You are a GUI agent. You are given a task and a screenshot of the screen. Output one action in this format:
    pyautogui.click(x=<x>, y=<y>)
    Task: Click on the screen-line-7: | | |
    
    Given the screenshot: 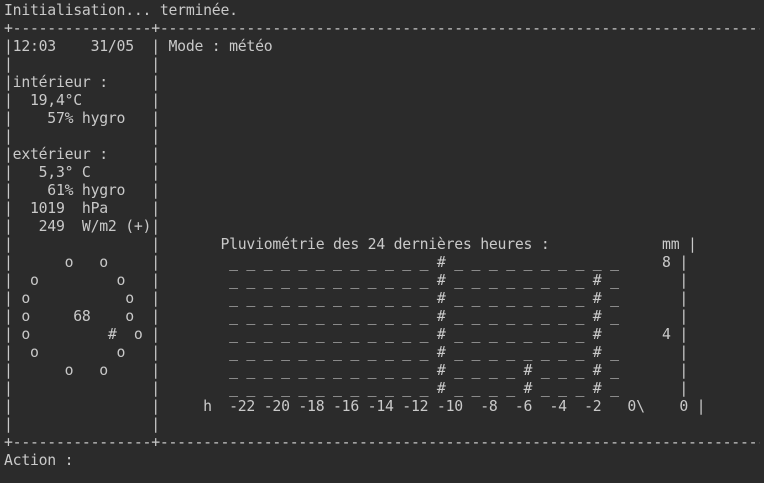 What is the action you would take?
    pyautogui.click(x=82, y=136)
    